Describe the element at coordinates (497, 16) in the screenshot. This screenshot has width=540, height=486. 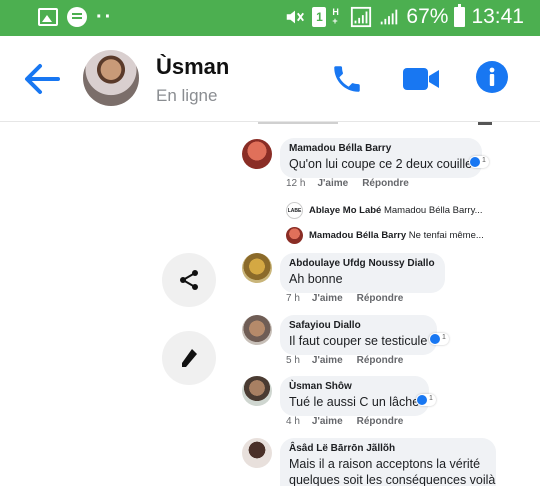
I see `clock: 13:41` at that location.